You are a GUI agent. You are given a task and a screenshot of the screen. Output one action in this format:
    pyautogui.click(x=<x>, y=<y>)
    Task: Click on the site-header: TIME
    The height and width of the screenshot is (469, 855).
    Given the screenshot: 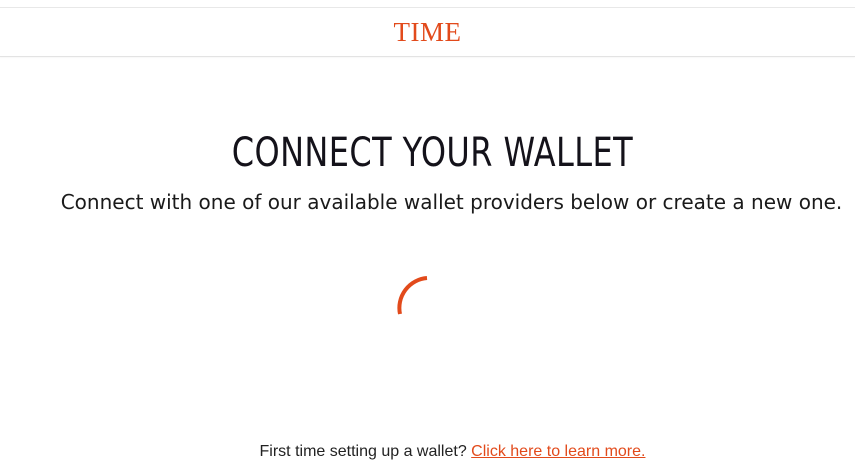 What is the action you would take?
    pyautogui.click(x=427, y=32)
    